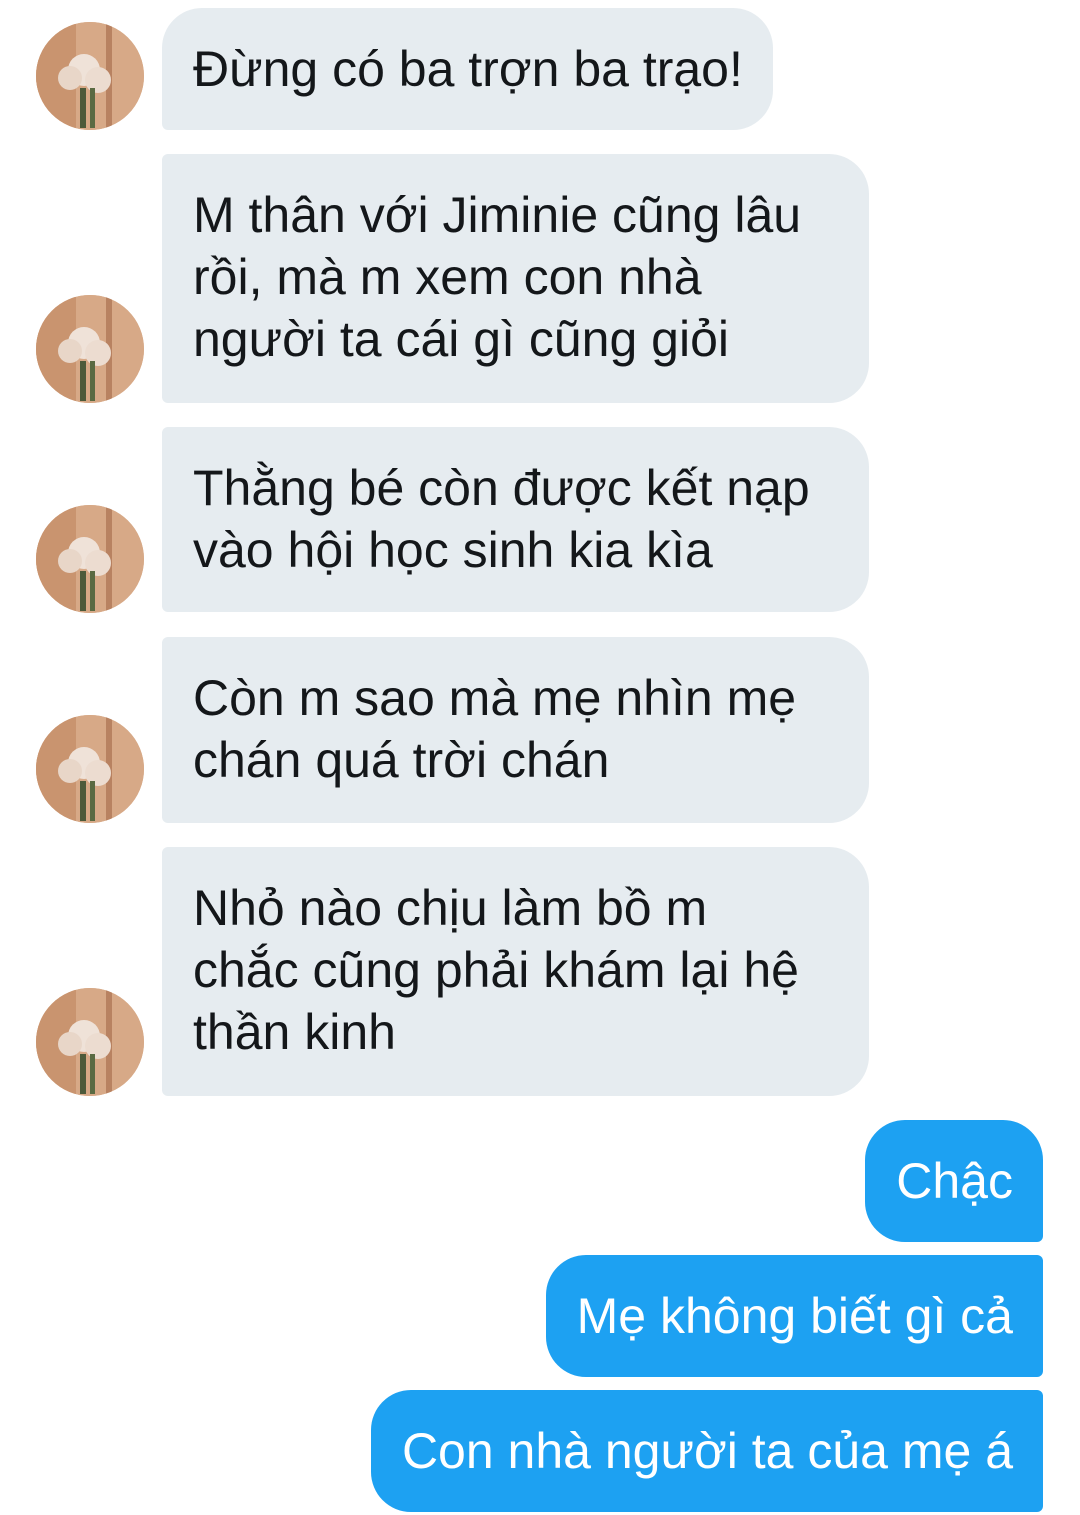  What do you see at coordinates (954, 1181) in the screenshot?
I see `sent-message: Chậc` at bounding box center [954, 1181].